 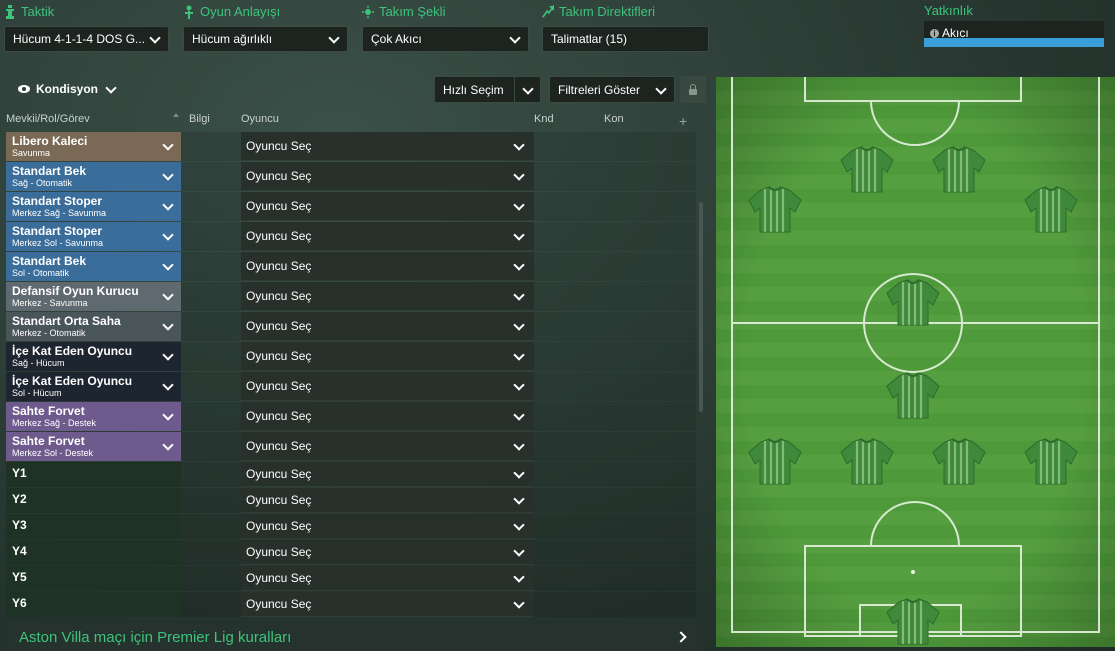 I want to click on role-name: Standart Orta Saha, so click(x=66, y=321).